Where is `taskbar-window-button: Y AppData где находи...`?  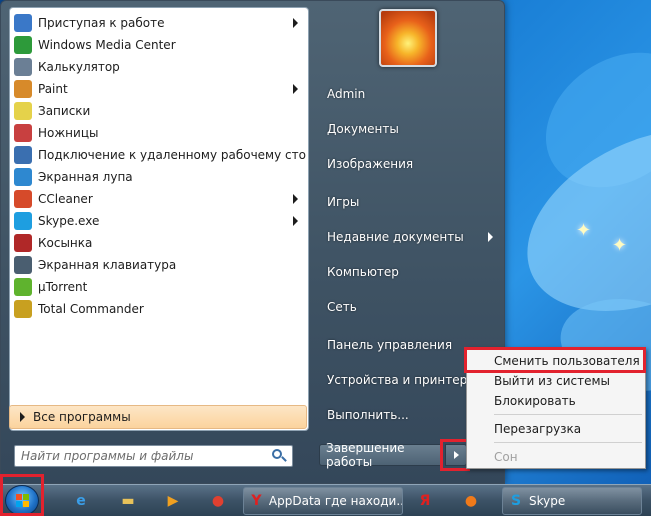 taskbar-window-button: Y AppData где находи... is located at coordinates (323, 501).